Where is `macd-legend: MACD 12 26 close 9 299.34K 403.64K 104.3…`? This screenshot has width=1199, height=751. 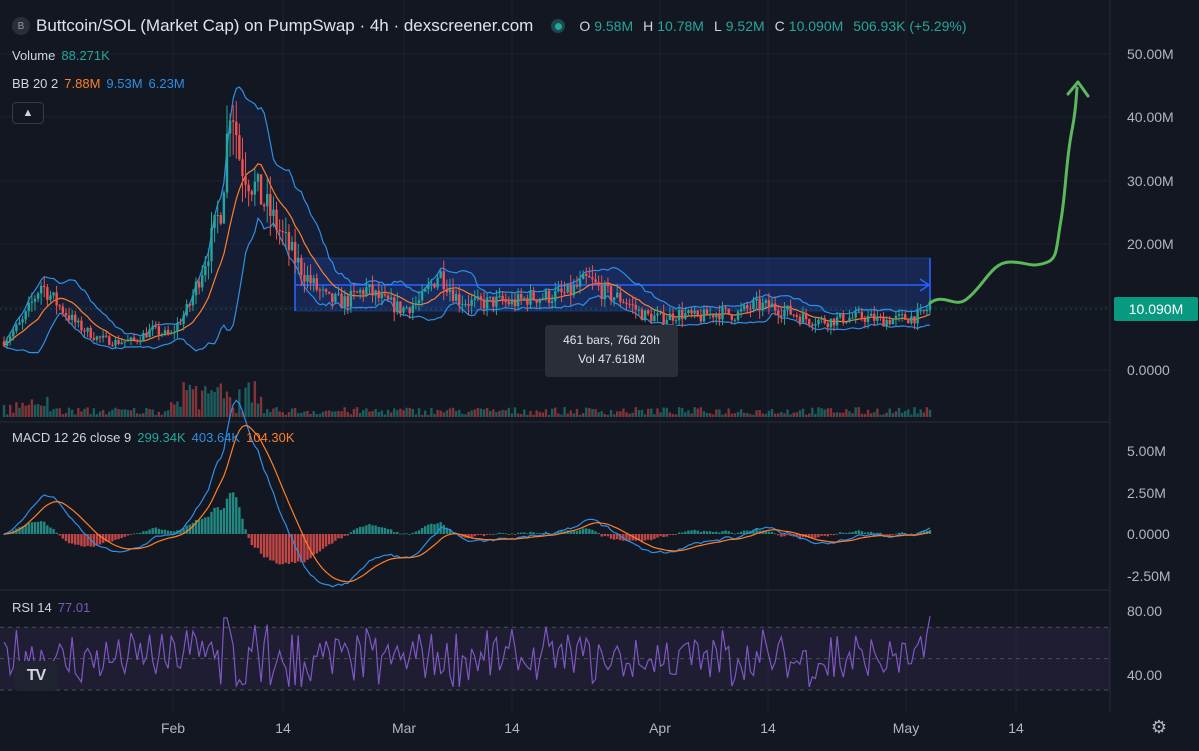
macd-legend: MACD 12 26 close 9 299.34K 403.64K 104.3… is located at coordinates (153, 437).